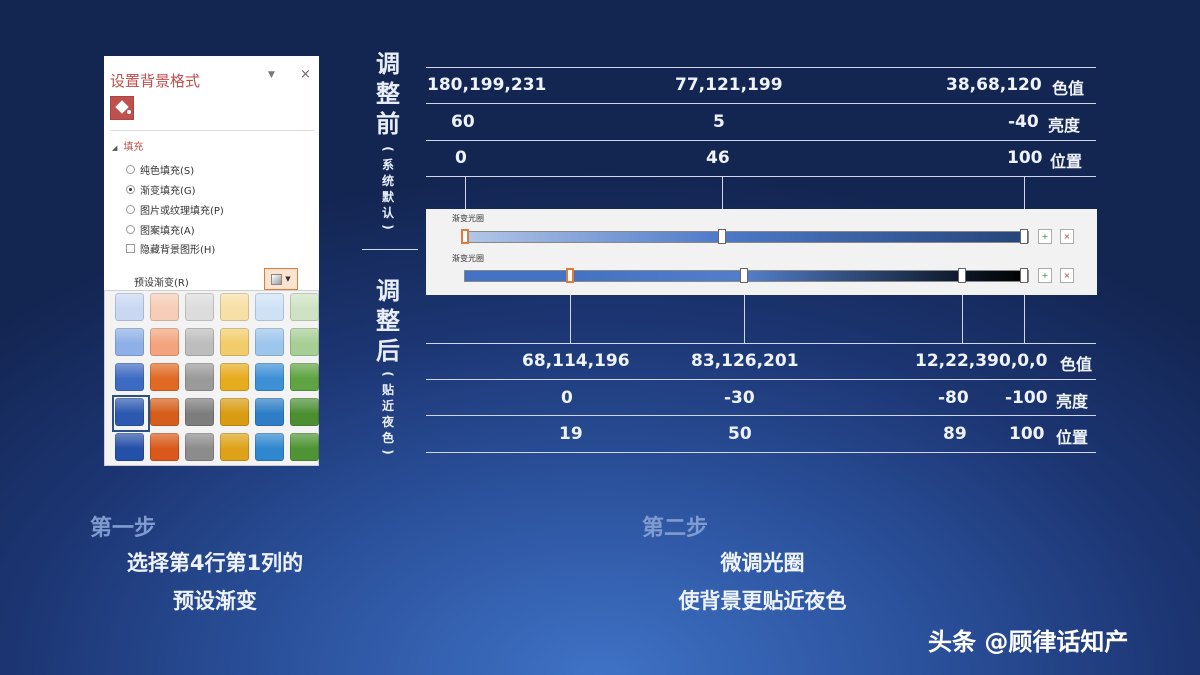 This screenshot has width=1200, height=675. What do you see at coordinates (1023, 361) in the screenshot?
I see `after-color-4: 0,0,0` at bounding box center [1023, 361].